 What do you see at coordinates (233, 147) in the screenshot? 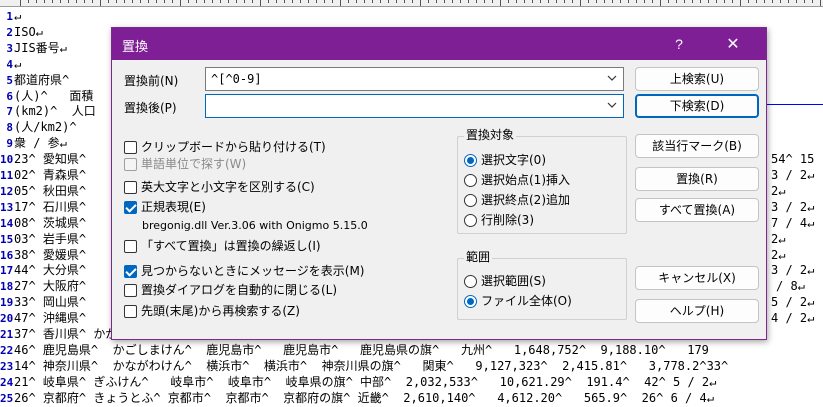
I see `checkbox-label: クリップボードから貼り付ける(T)` at bounding box center [233, 147].